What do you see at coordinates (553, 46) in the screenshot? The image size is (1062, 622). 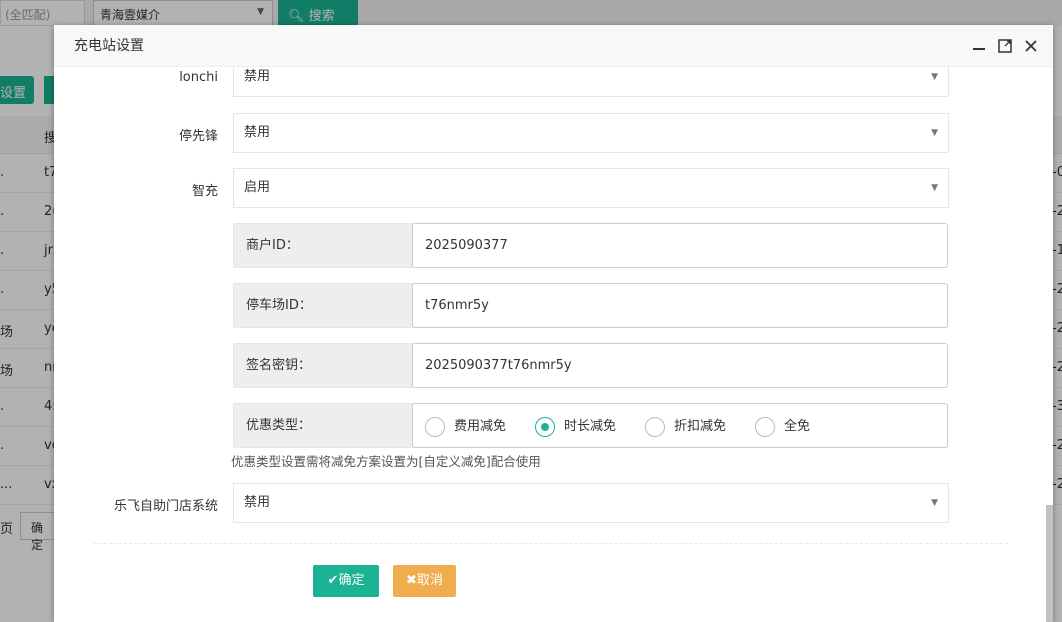 I see `dialog-header: 充电站设置` at bounding box center [553, 46].